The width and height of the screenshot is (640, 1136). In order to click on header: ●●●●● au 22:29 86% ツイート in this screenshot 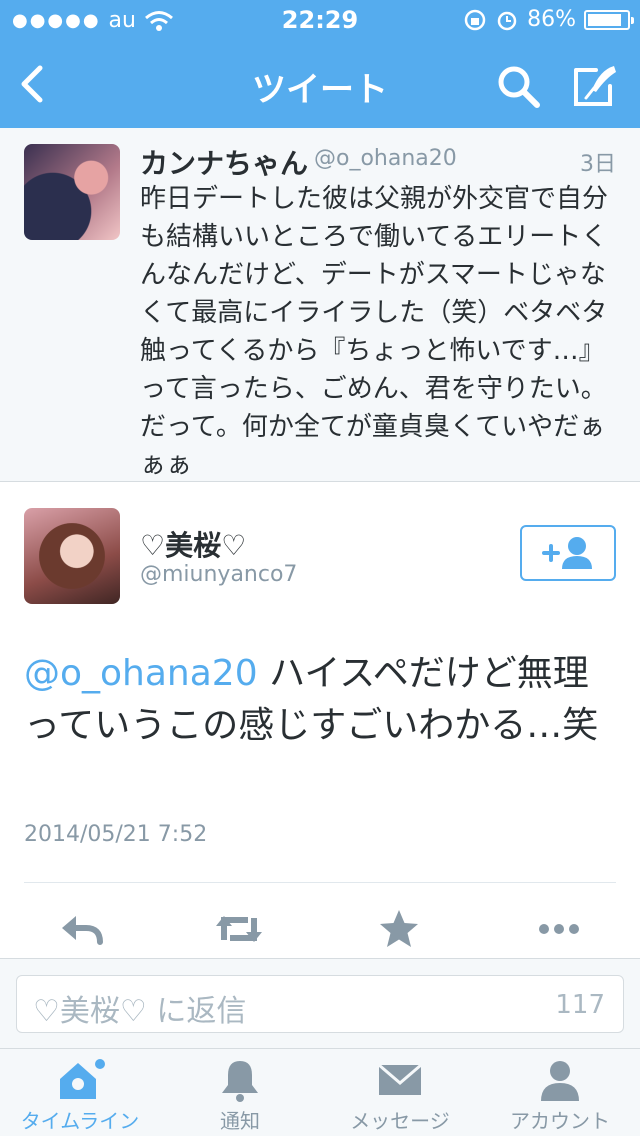, I will do `click(320, 64)`.